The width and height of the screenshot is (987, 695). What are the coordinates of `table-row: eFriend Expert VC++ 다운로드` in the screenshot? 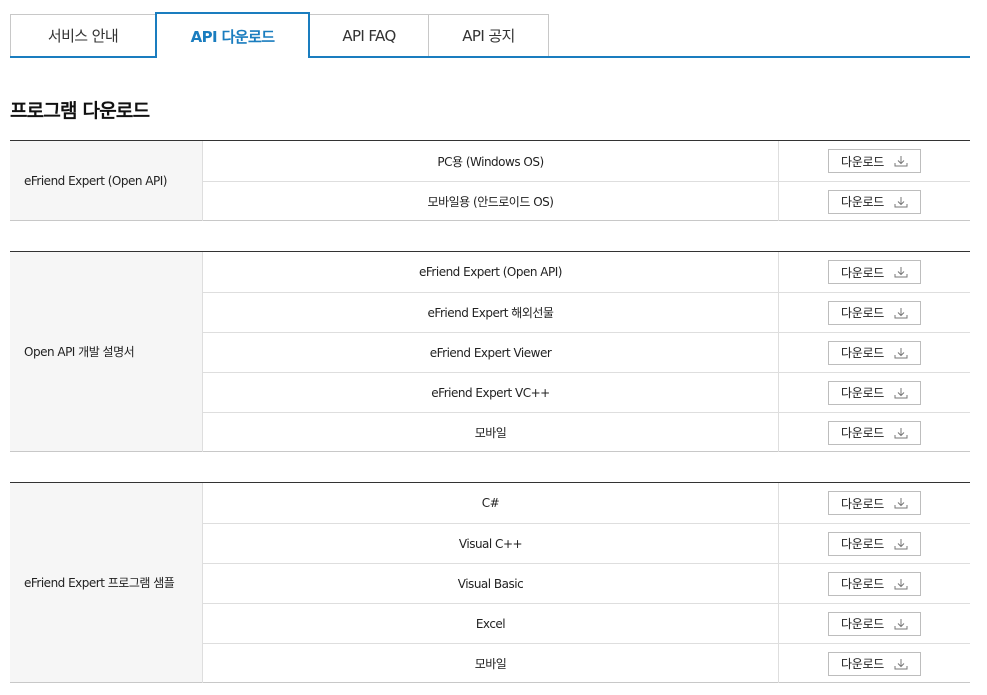 It's located at (586, 392).